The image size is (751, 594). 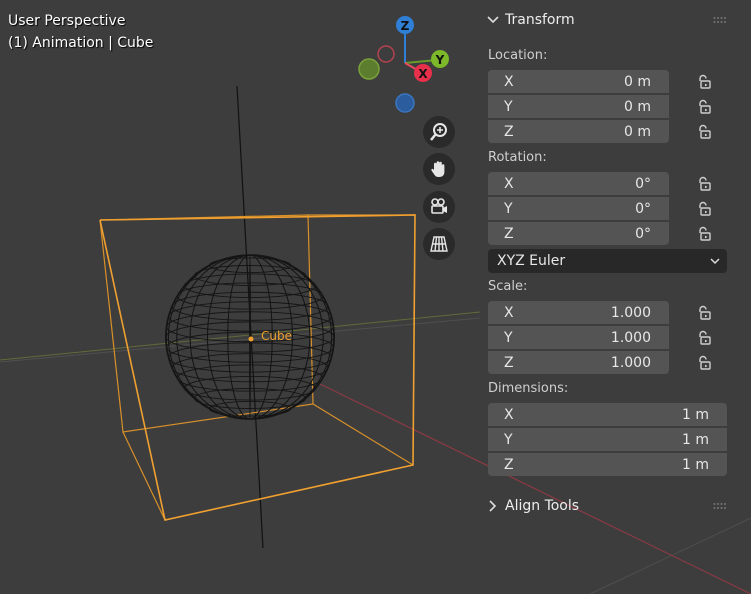 I want to click on view-context-text: (1) Animation | Cube, so click(x=81, y=43).